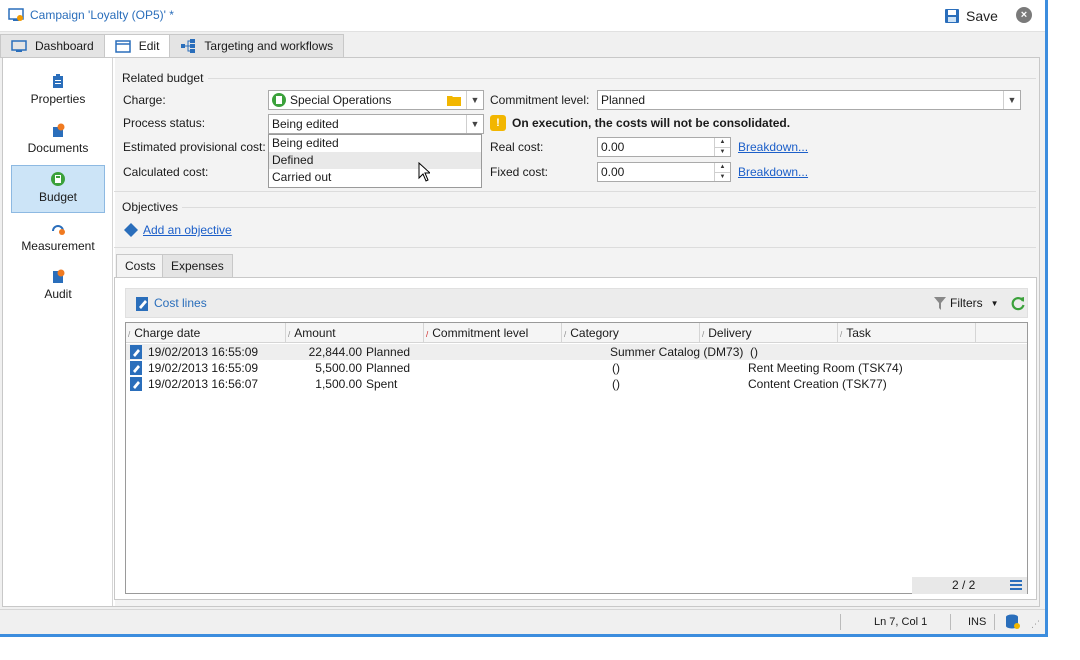  What do you see at coordinates (257, 46) in the screenshot?
I see `tab-targeting-and-workflows: Targeting and workflows` at bounding box center [257, 46].